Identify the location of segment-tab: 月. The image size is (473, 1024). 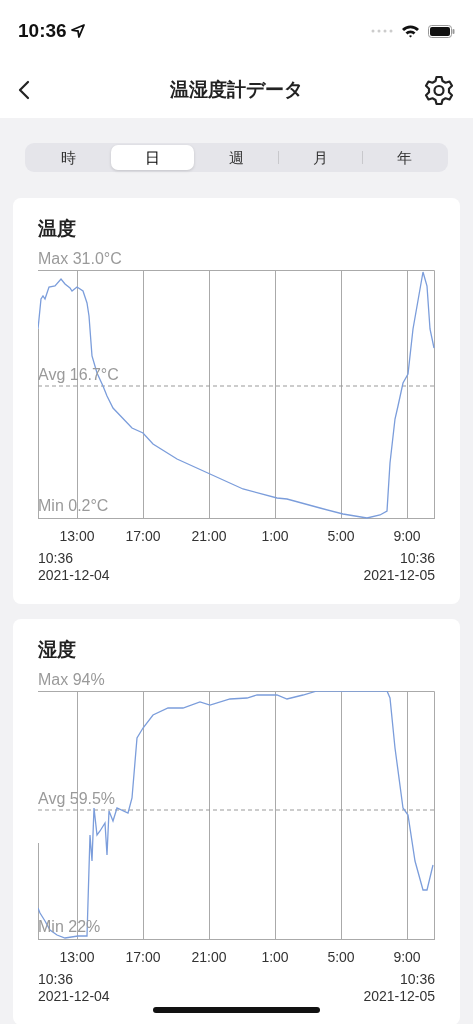
(320, 157).